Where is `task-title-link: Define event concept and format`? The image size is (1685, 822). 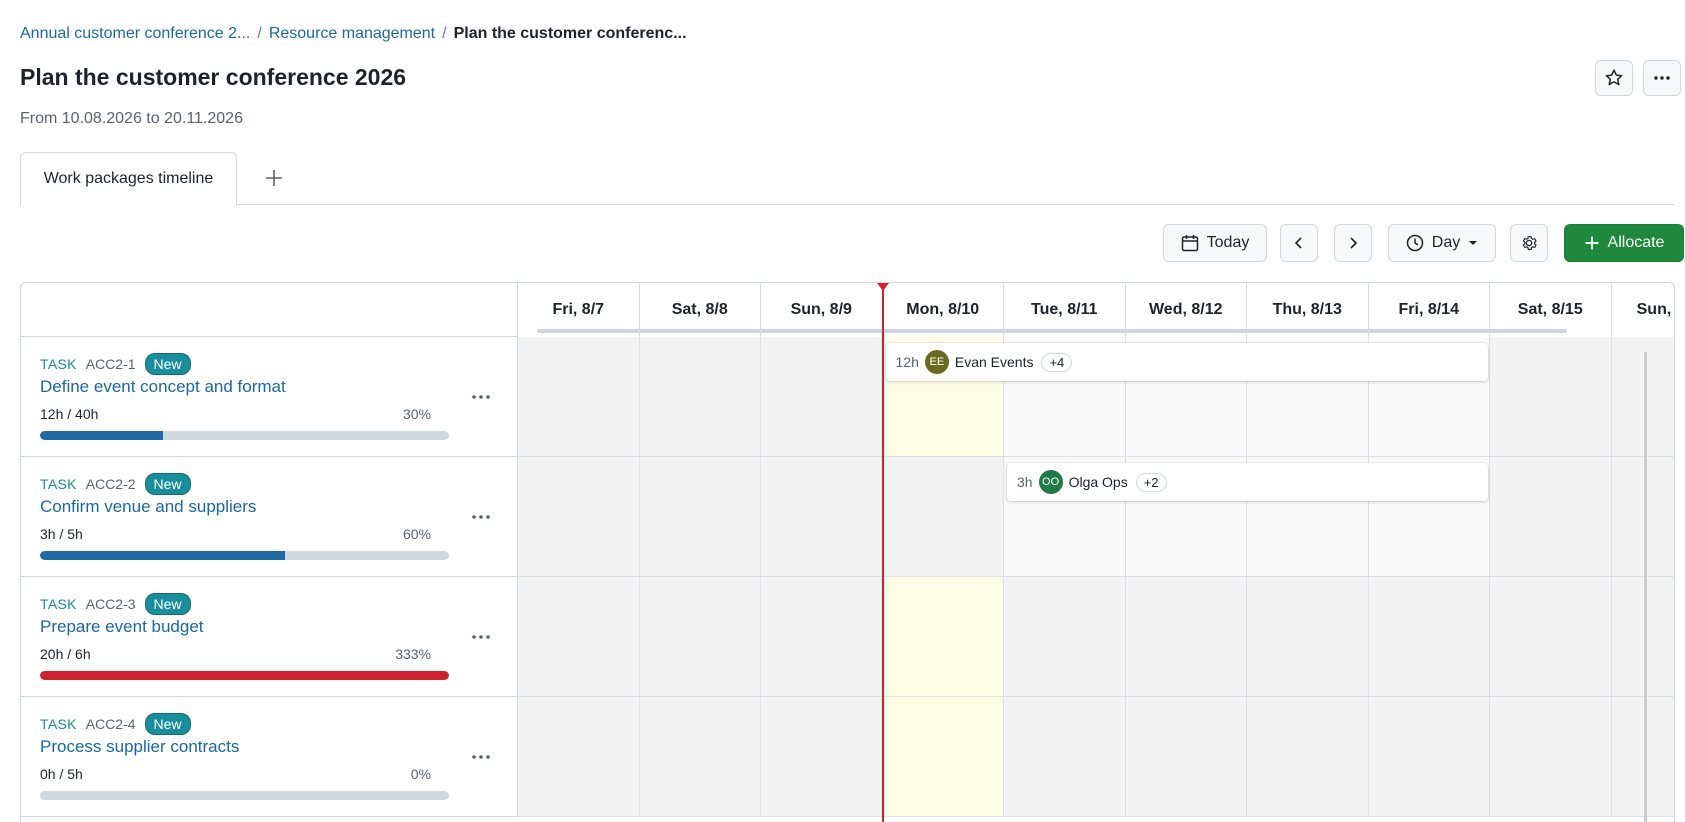 task-title-link: Define event concept and format is located at coordinates (163, 387).